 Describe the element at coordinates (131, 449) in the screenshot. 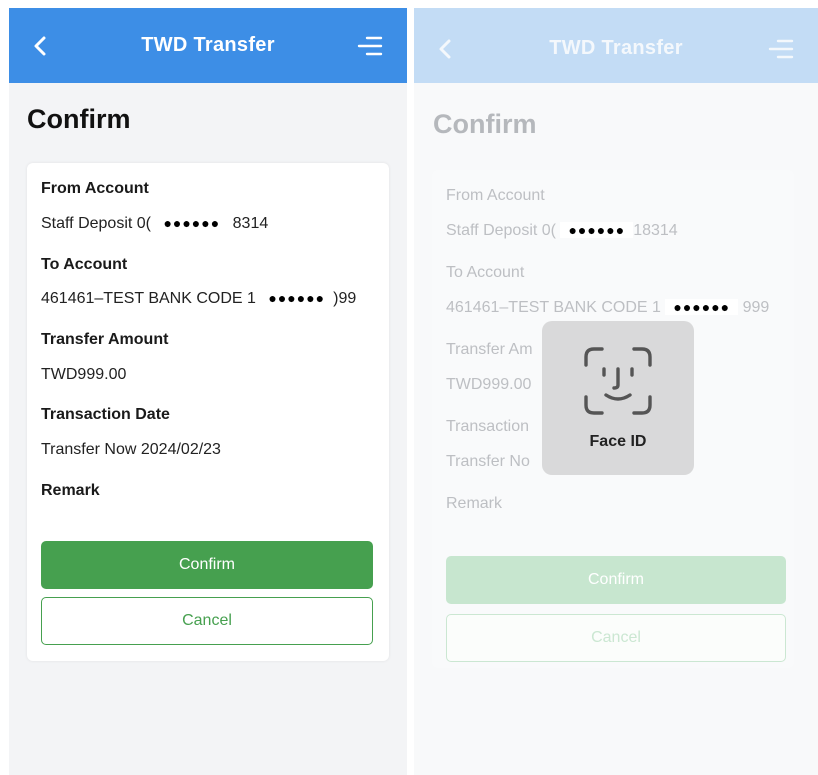

I see `transaction-date-value: Transfer Now 2024/02/23` at that location.